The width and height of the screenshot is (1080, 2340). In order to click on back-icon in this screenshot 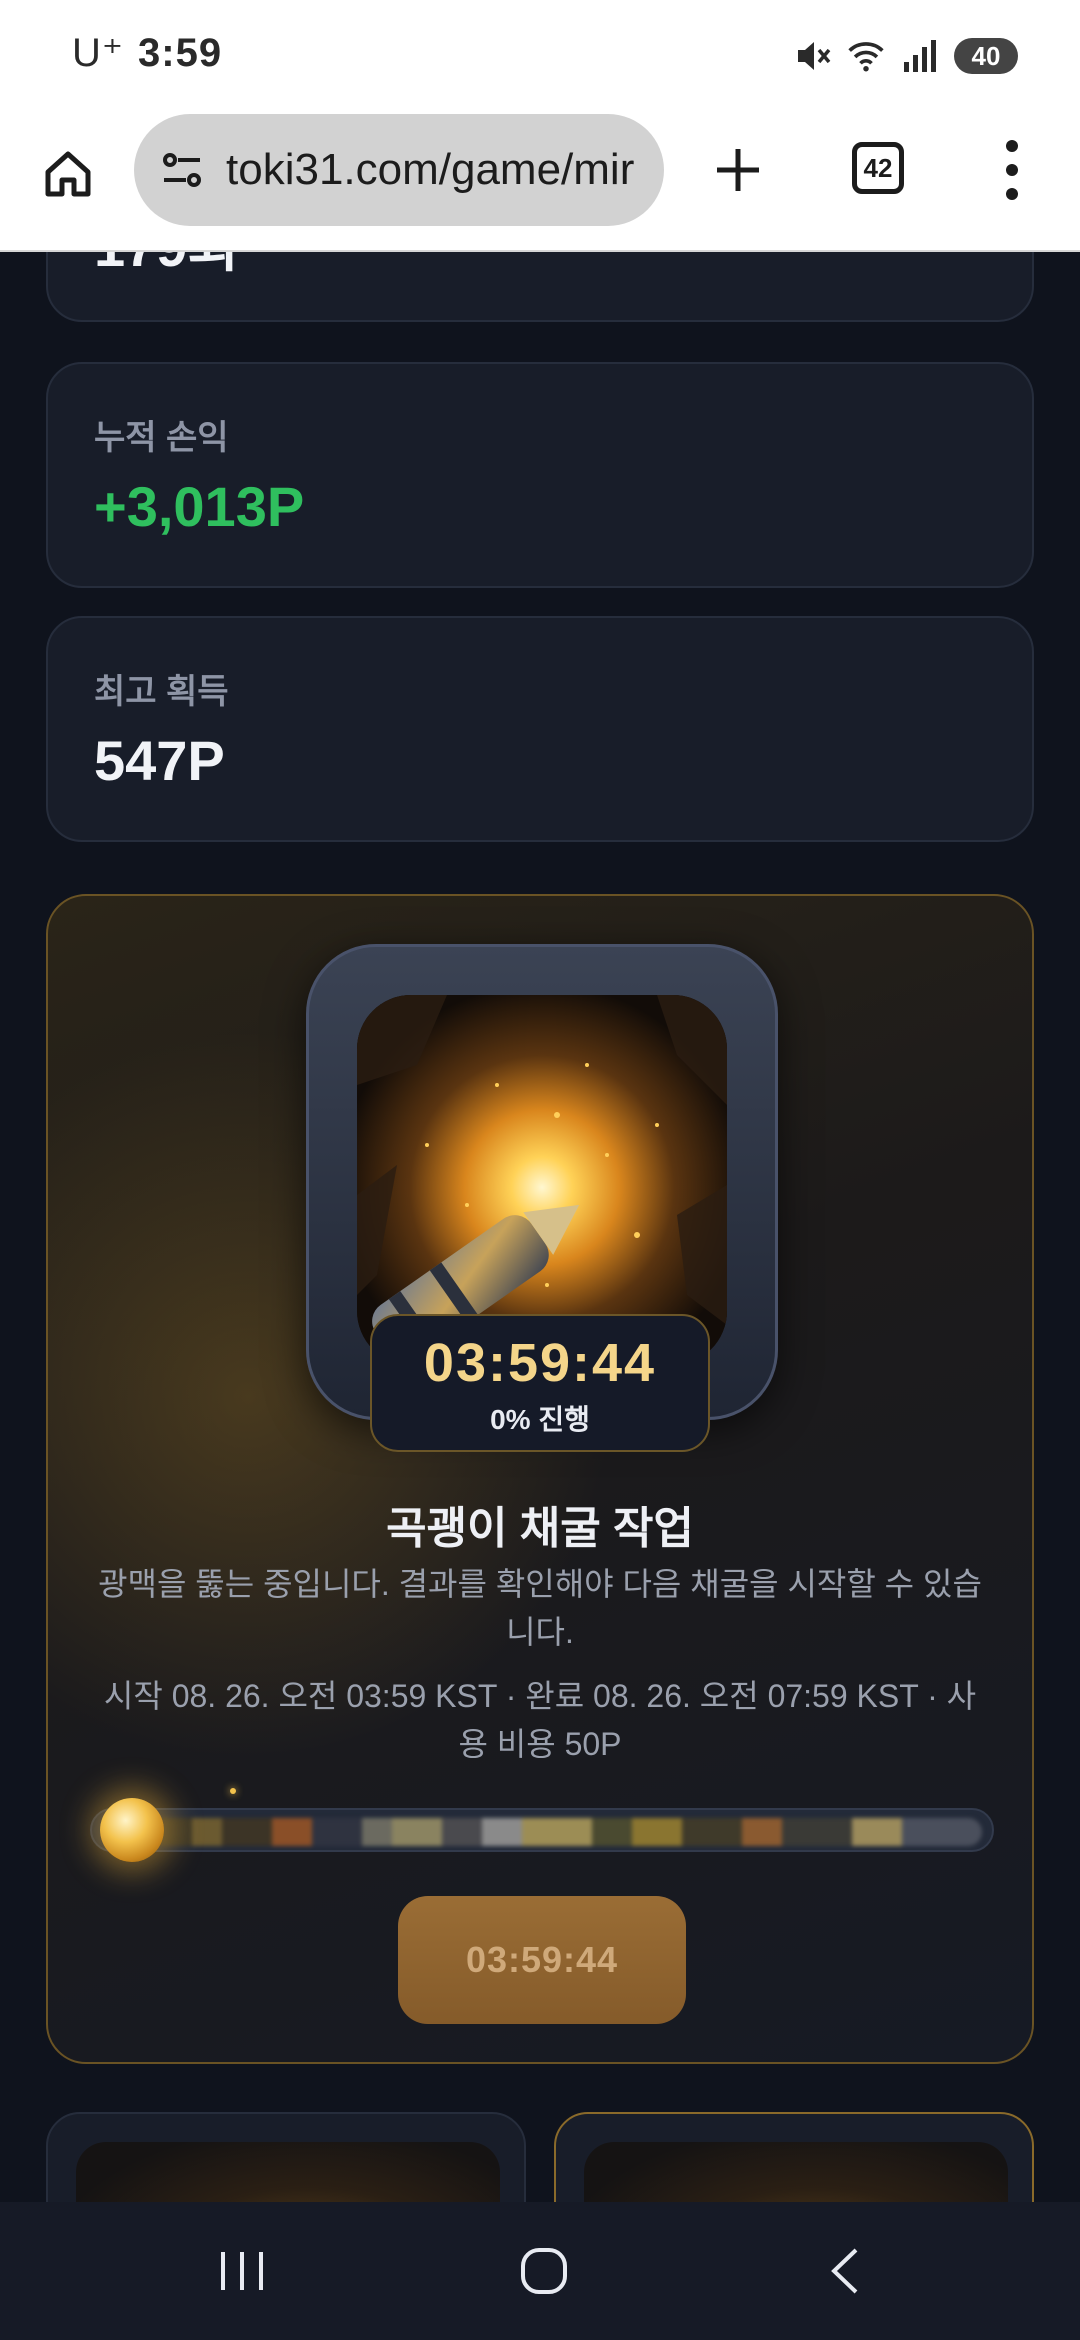, I will do `click(846, 2271)`.